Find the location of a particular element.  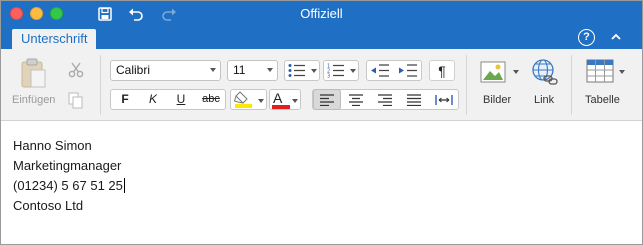

align-left-button is located at coordinates (327, 99).